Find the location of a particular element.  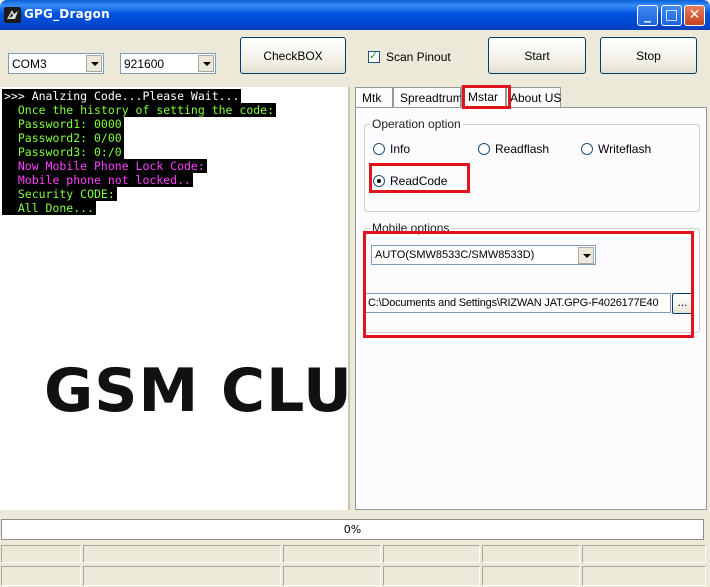

baud-rate-select: 921600 is located at coordinates (168, 63).